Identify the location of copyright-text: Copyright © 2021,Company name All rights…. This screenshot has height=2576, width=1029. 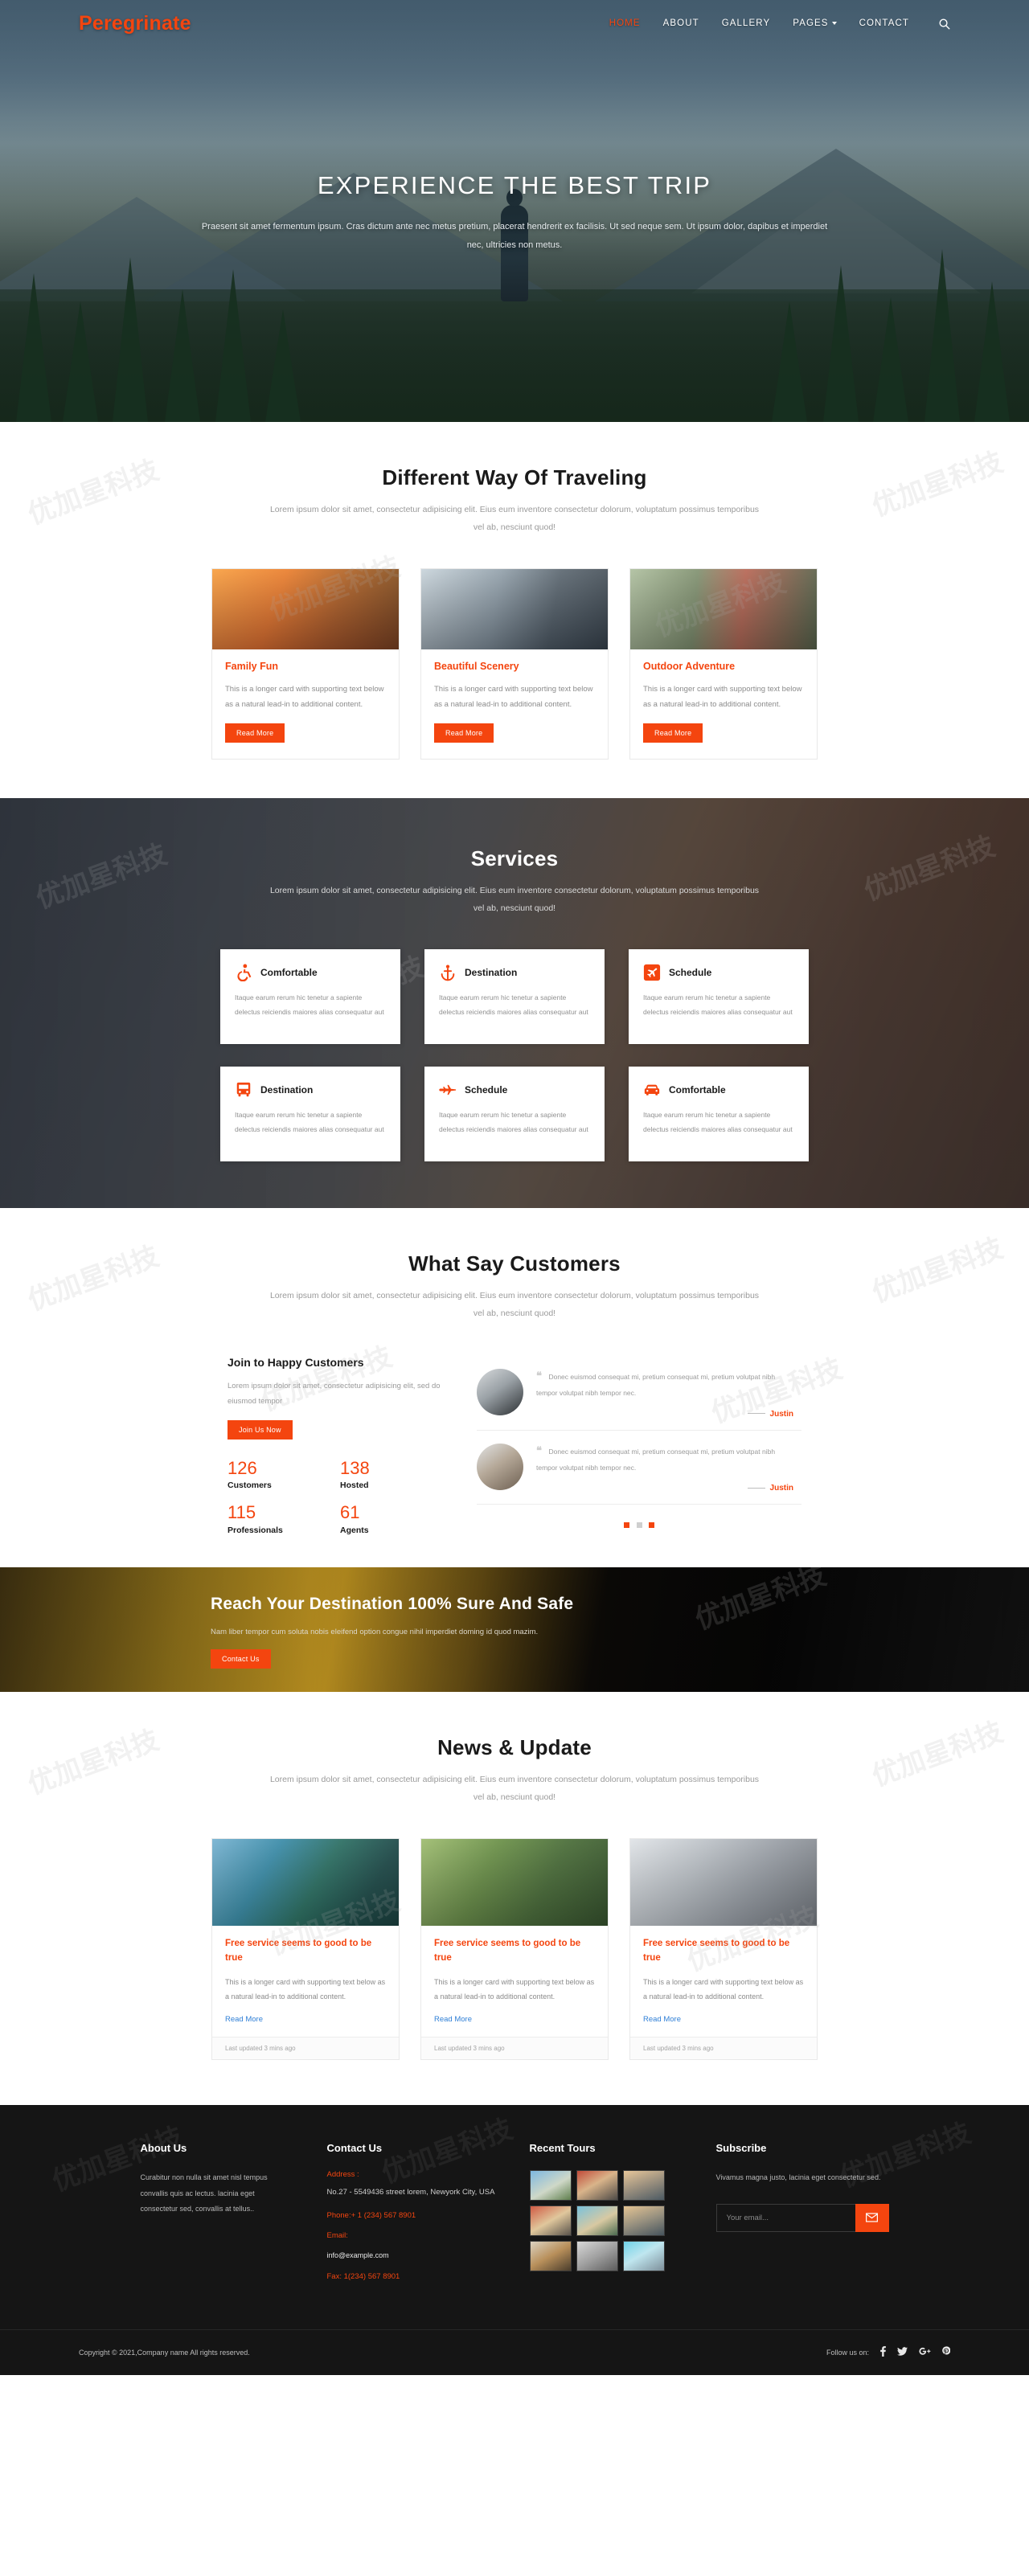
(164, 2353).